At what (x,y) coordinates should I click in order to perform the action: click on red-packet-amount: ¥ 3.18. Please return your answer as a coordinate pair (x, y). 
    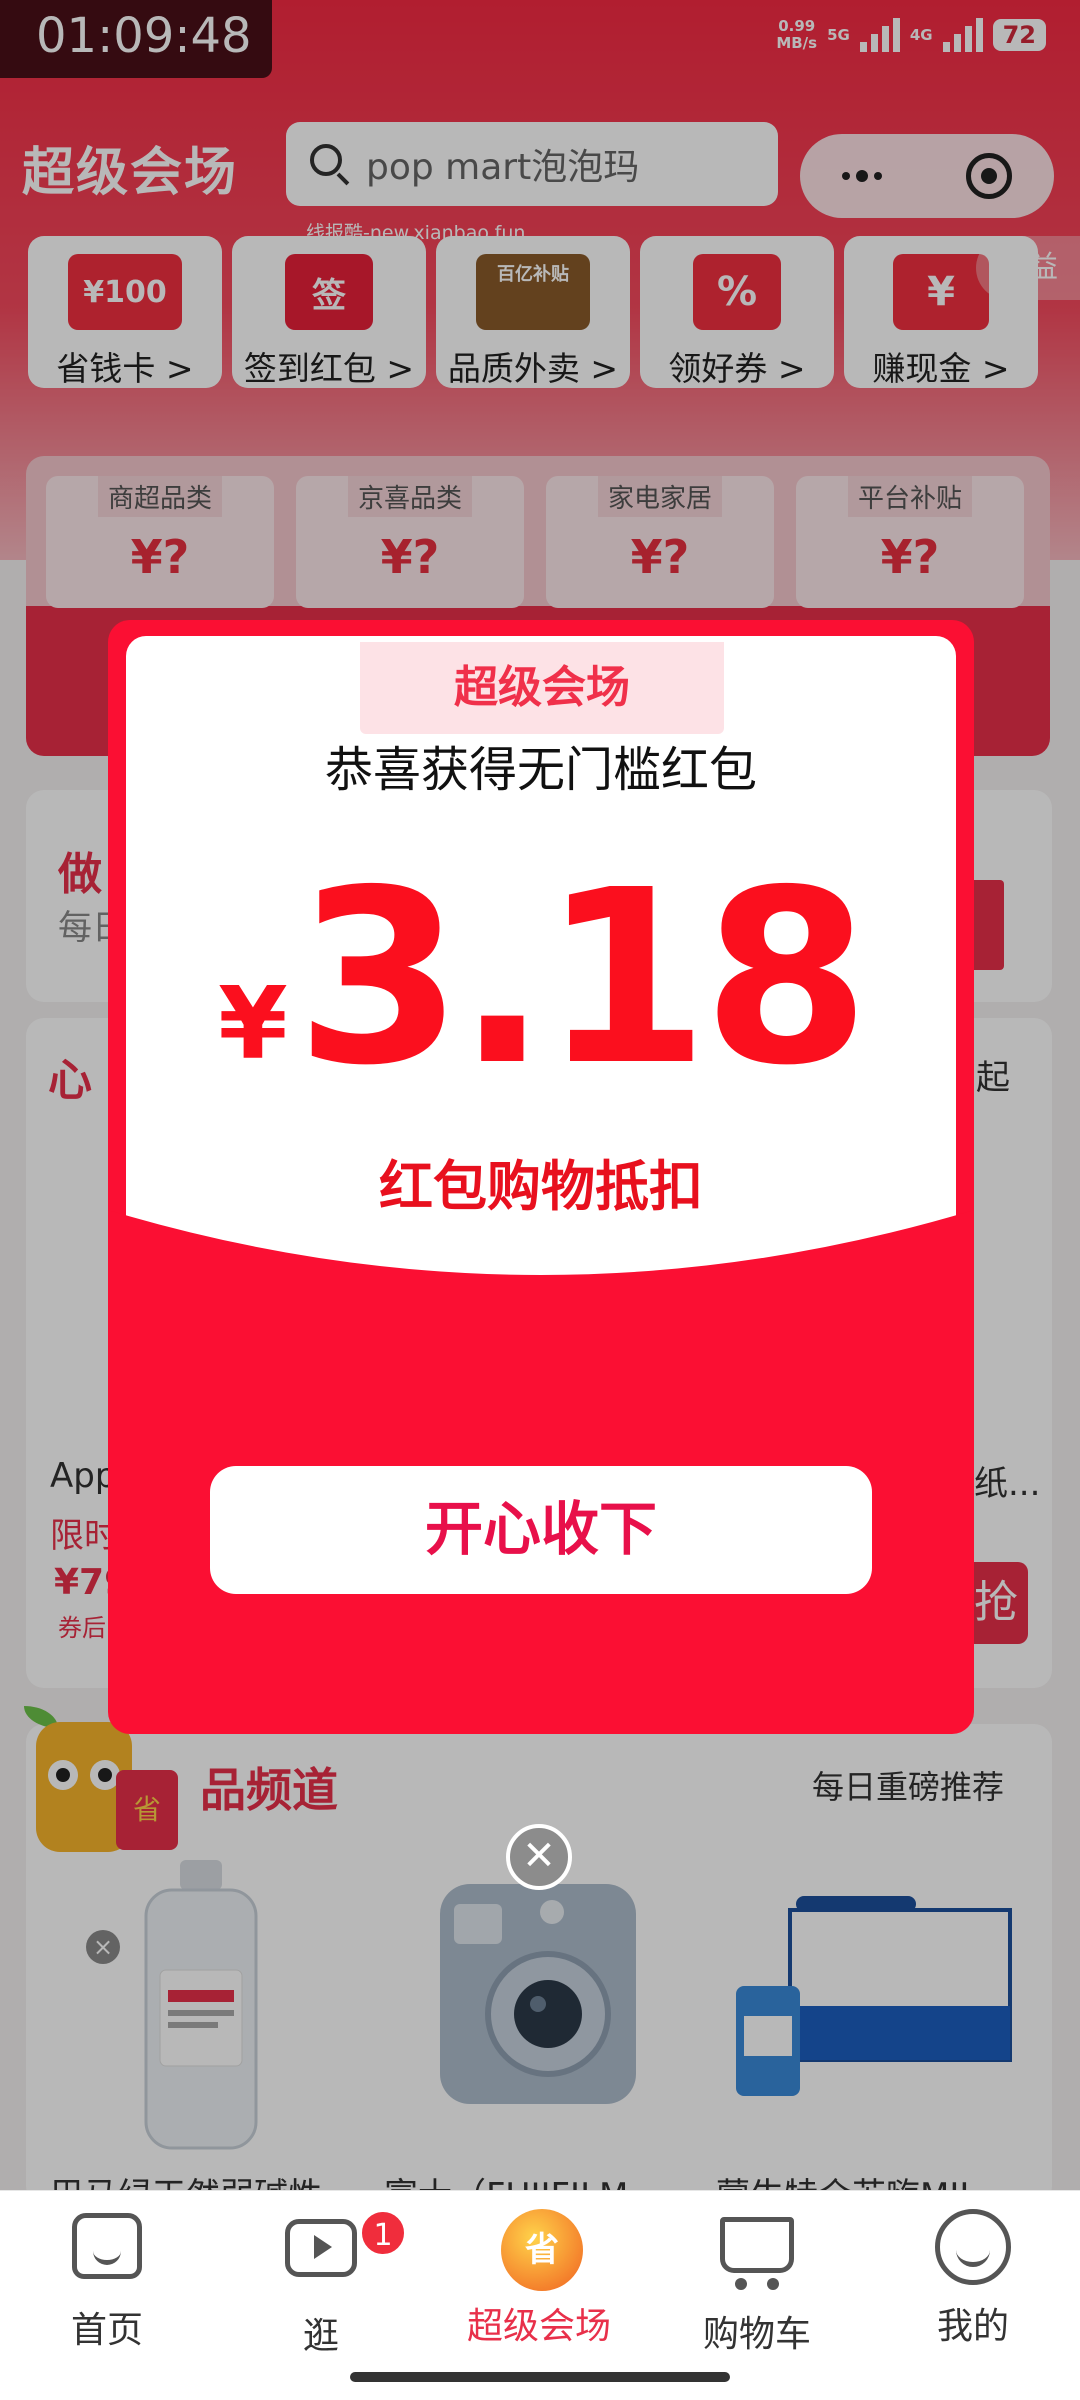
    Looking at the image, I should click on (541, 978).